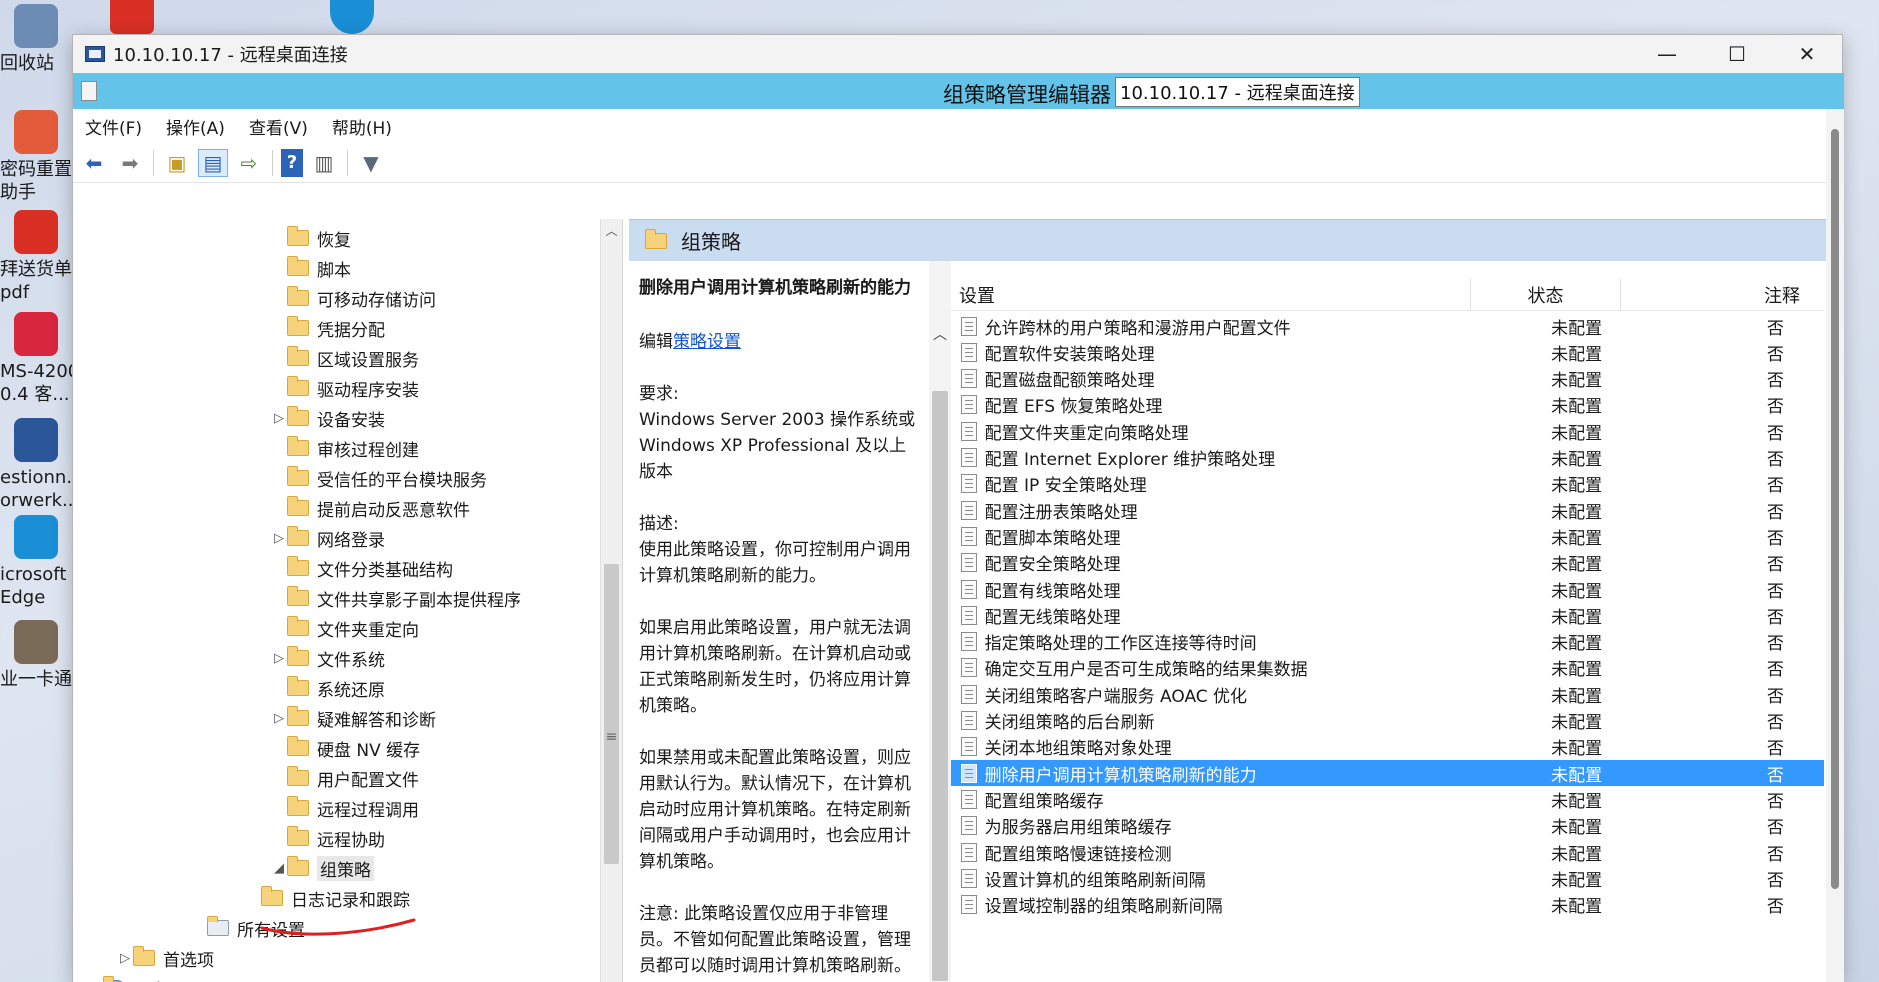 Image resolution: width=1879 pixels, height=982 pixels. What do you see at coordinates (144, 977) in the screenshot?
I see `tree-item: ◢用户配置` at bounding box center [144, 977].